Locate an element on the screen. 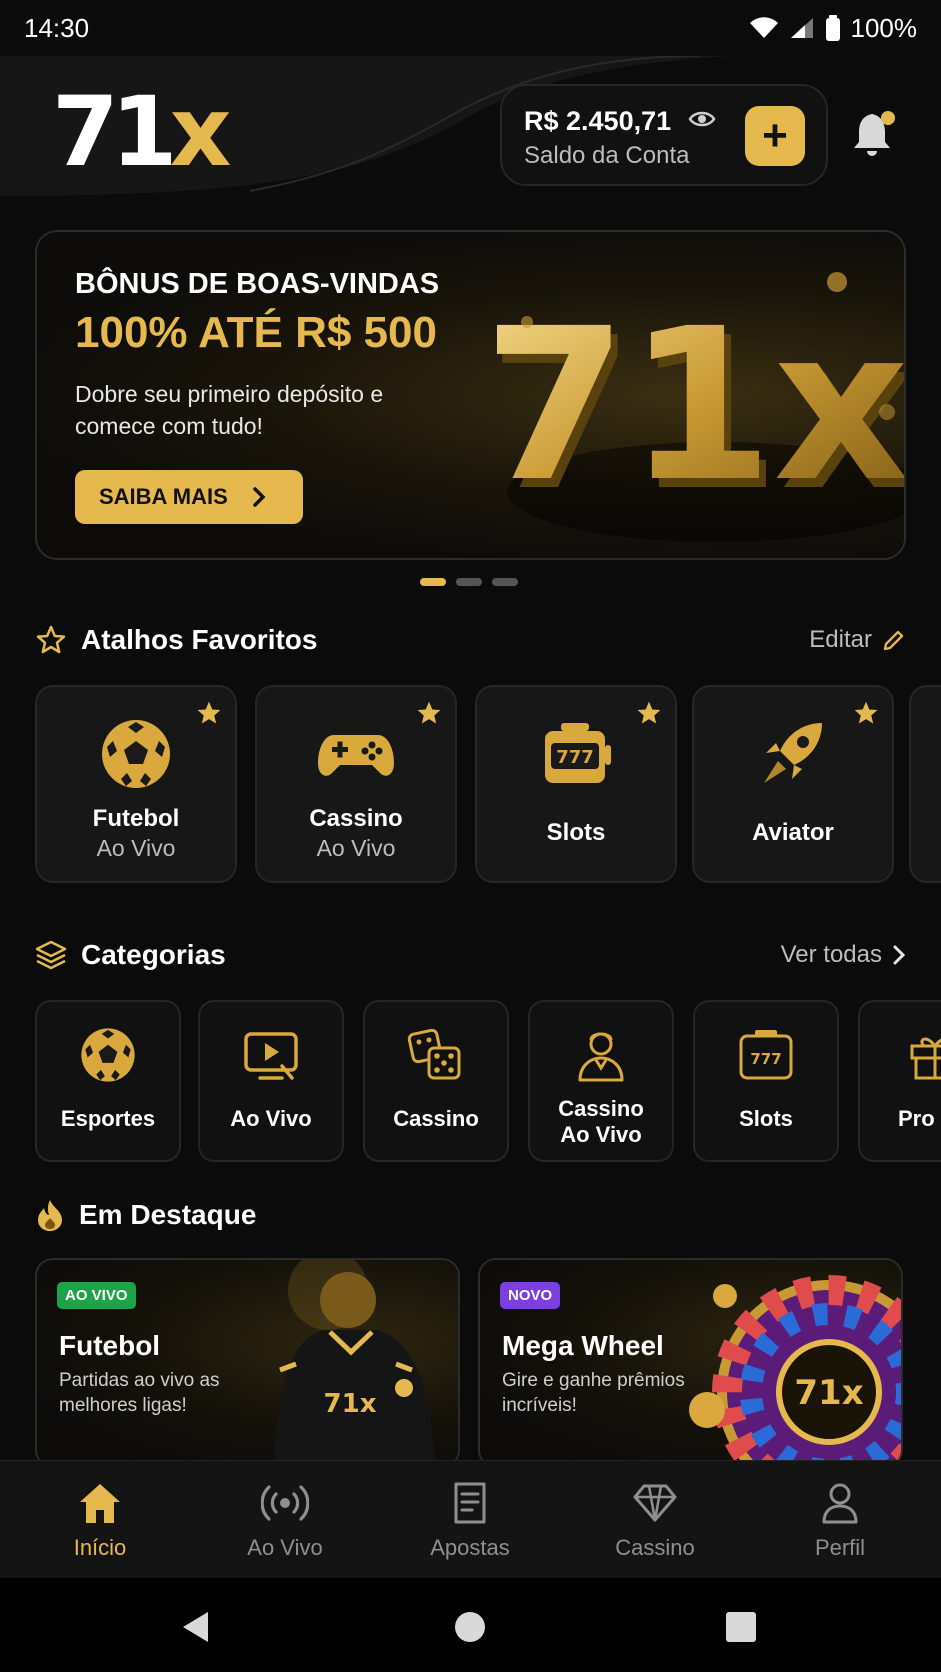 The height and width of the screenshot is (1672, 941). category-cassino: Cassino is located at coordinates (436, 1081).